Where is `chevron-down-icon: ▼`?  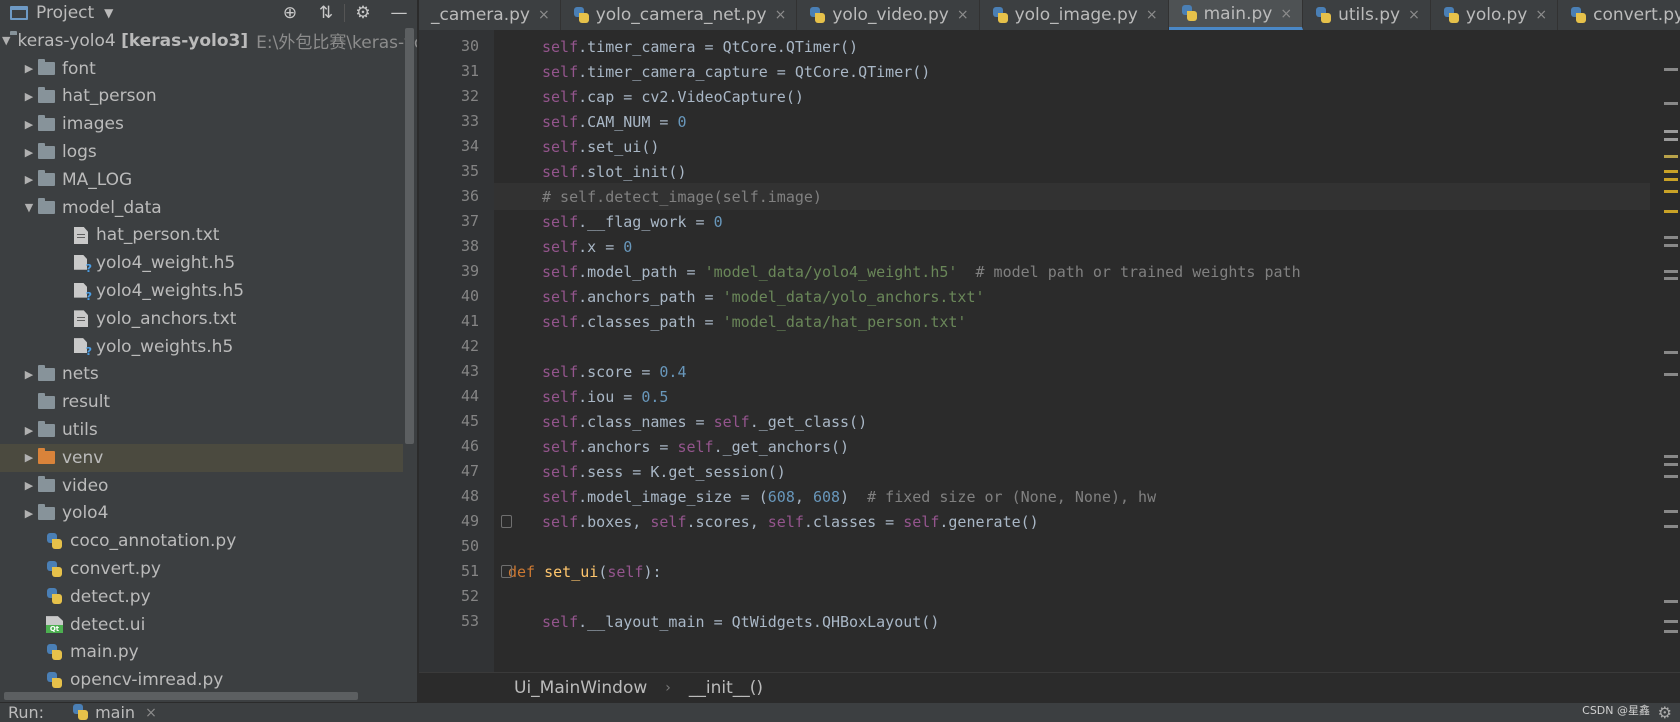
chevron-down-icon: ▼ is located at coordinates (108, 13).